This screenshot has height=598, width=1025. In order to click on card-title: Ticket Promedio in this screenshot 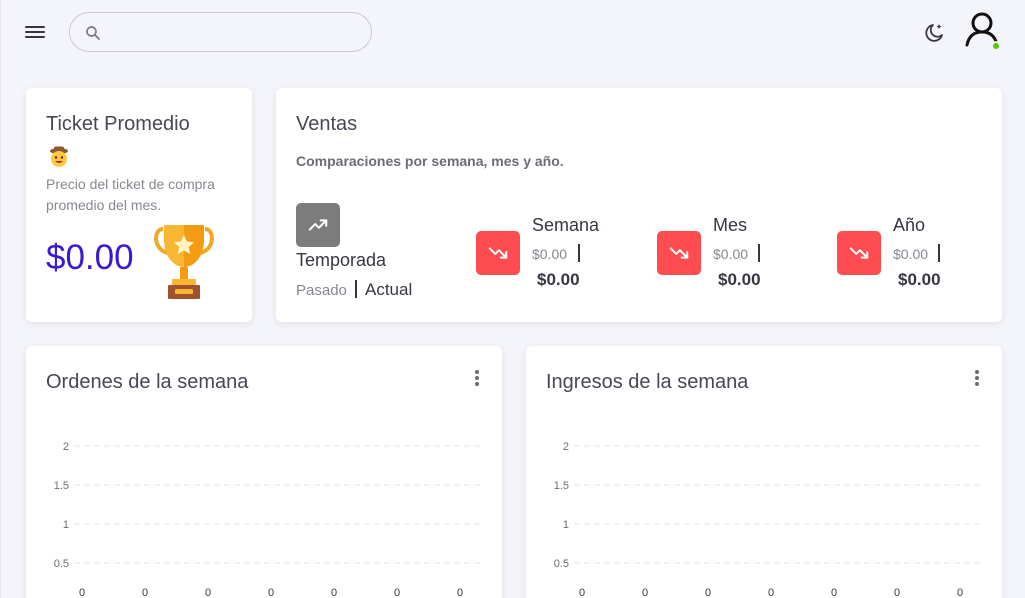, I will do `click(118, 124)`.